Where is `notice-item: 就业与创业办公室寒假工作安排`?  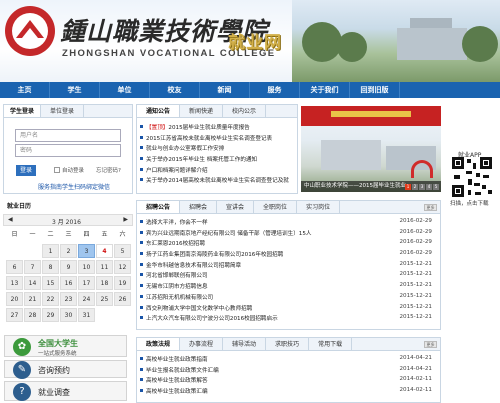 notice-item: 就业与创业办公室寒假工作安排 is located at coordinates (217, 147).